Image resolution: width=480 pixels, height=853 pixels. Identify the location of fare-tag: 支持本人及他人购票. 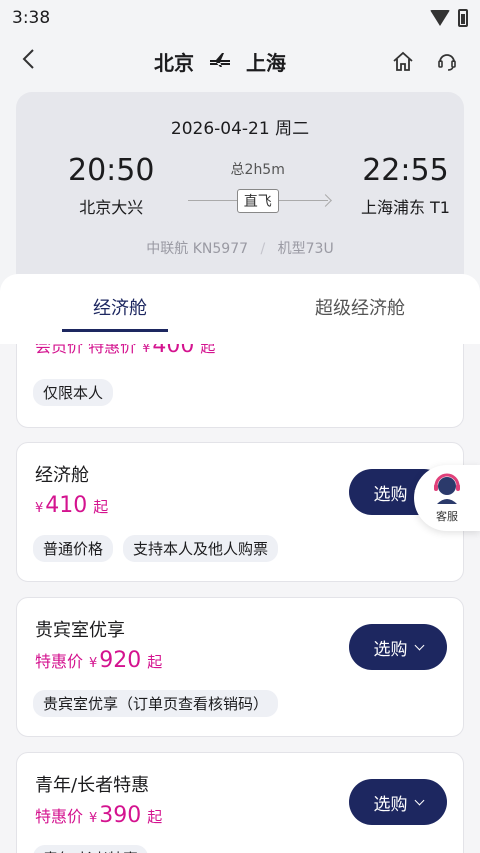
(201, 548).